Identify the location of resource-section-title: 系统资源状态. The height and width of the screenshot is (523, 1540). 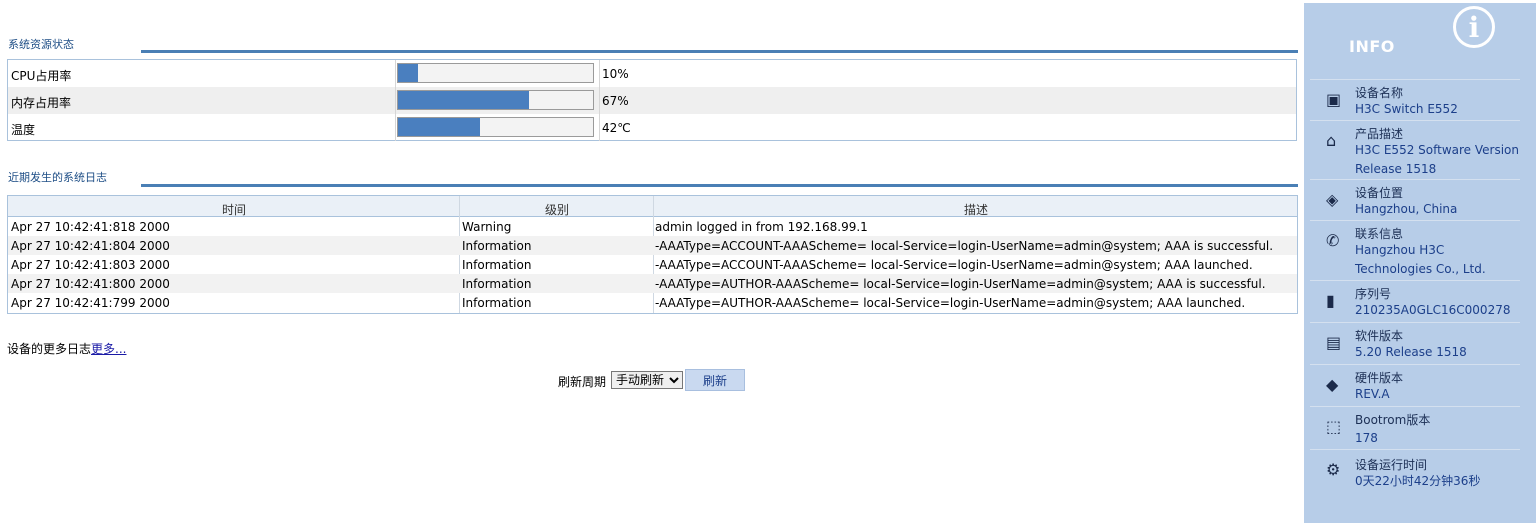
(41, 44).